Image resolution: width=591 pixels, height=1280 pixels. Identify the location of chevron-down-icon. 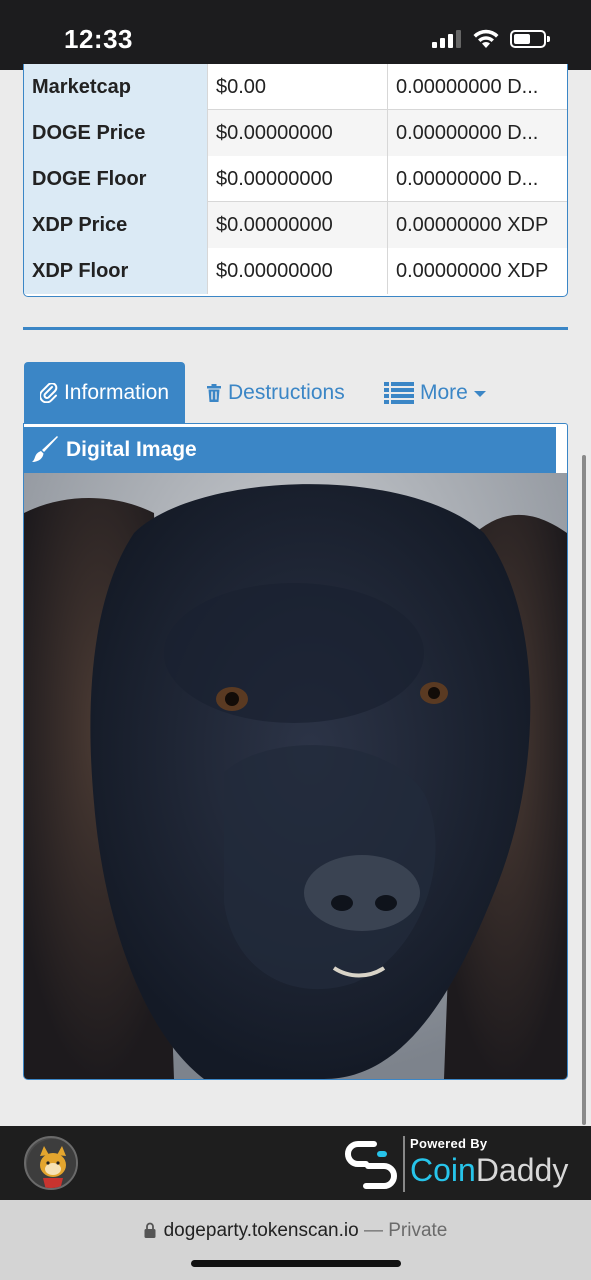
(479, 393).